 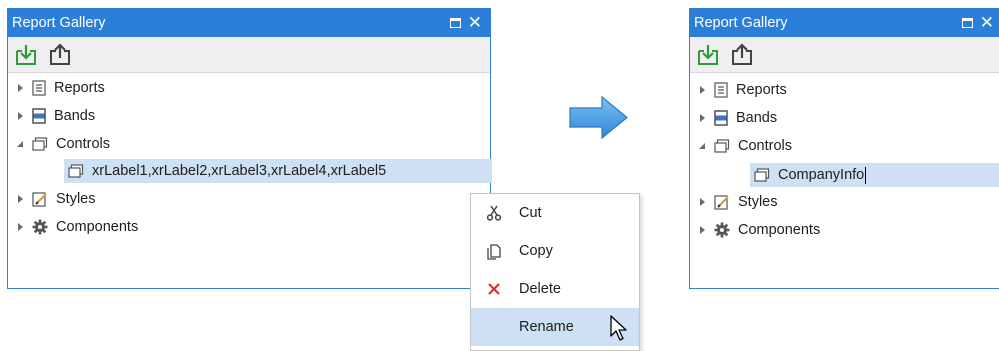 What do you see at coordinates (618, 328) in the screenshot?
I see `mouse-cursor-icon` at bounding box center [618, 328].